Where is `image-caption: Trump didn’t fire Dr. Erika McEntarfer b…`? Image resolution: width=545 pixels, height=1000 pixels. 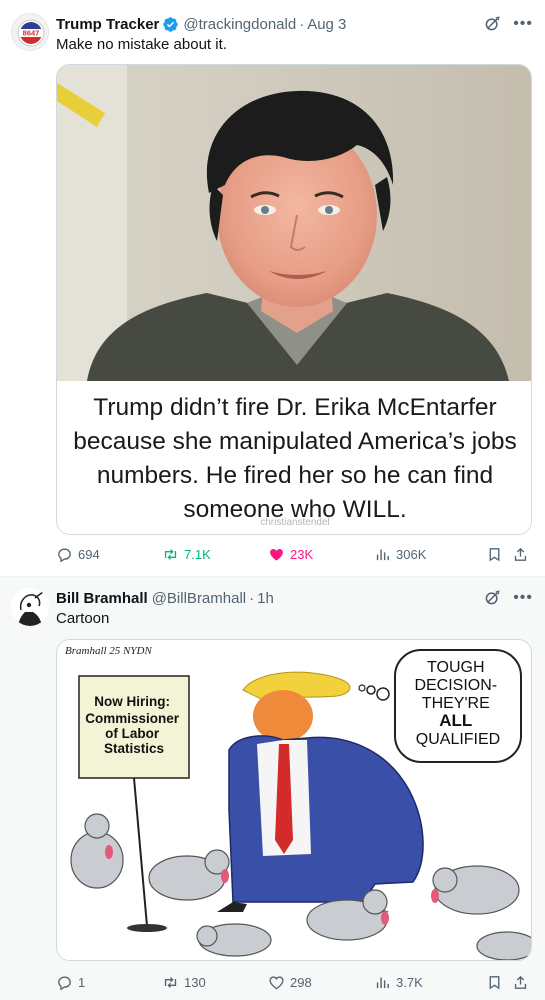 image-caption: Trump didn’t fire Dr. Erika McEntarfer b… is located at coordinates (295, 458).